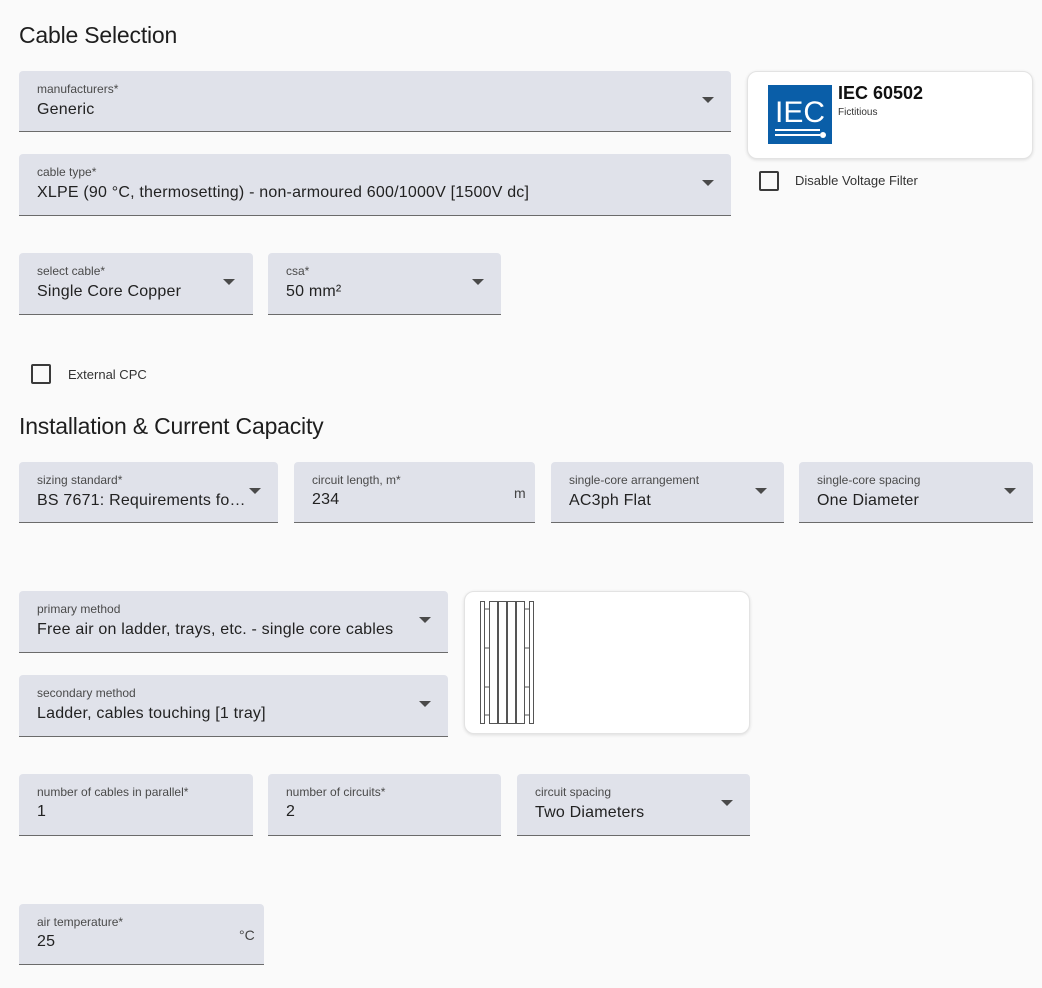 This screenshot has width=1042, height=988. I want to click on circuit-spacing-select: circuit spacing Two Diameters, so click(633, 805).